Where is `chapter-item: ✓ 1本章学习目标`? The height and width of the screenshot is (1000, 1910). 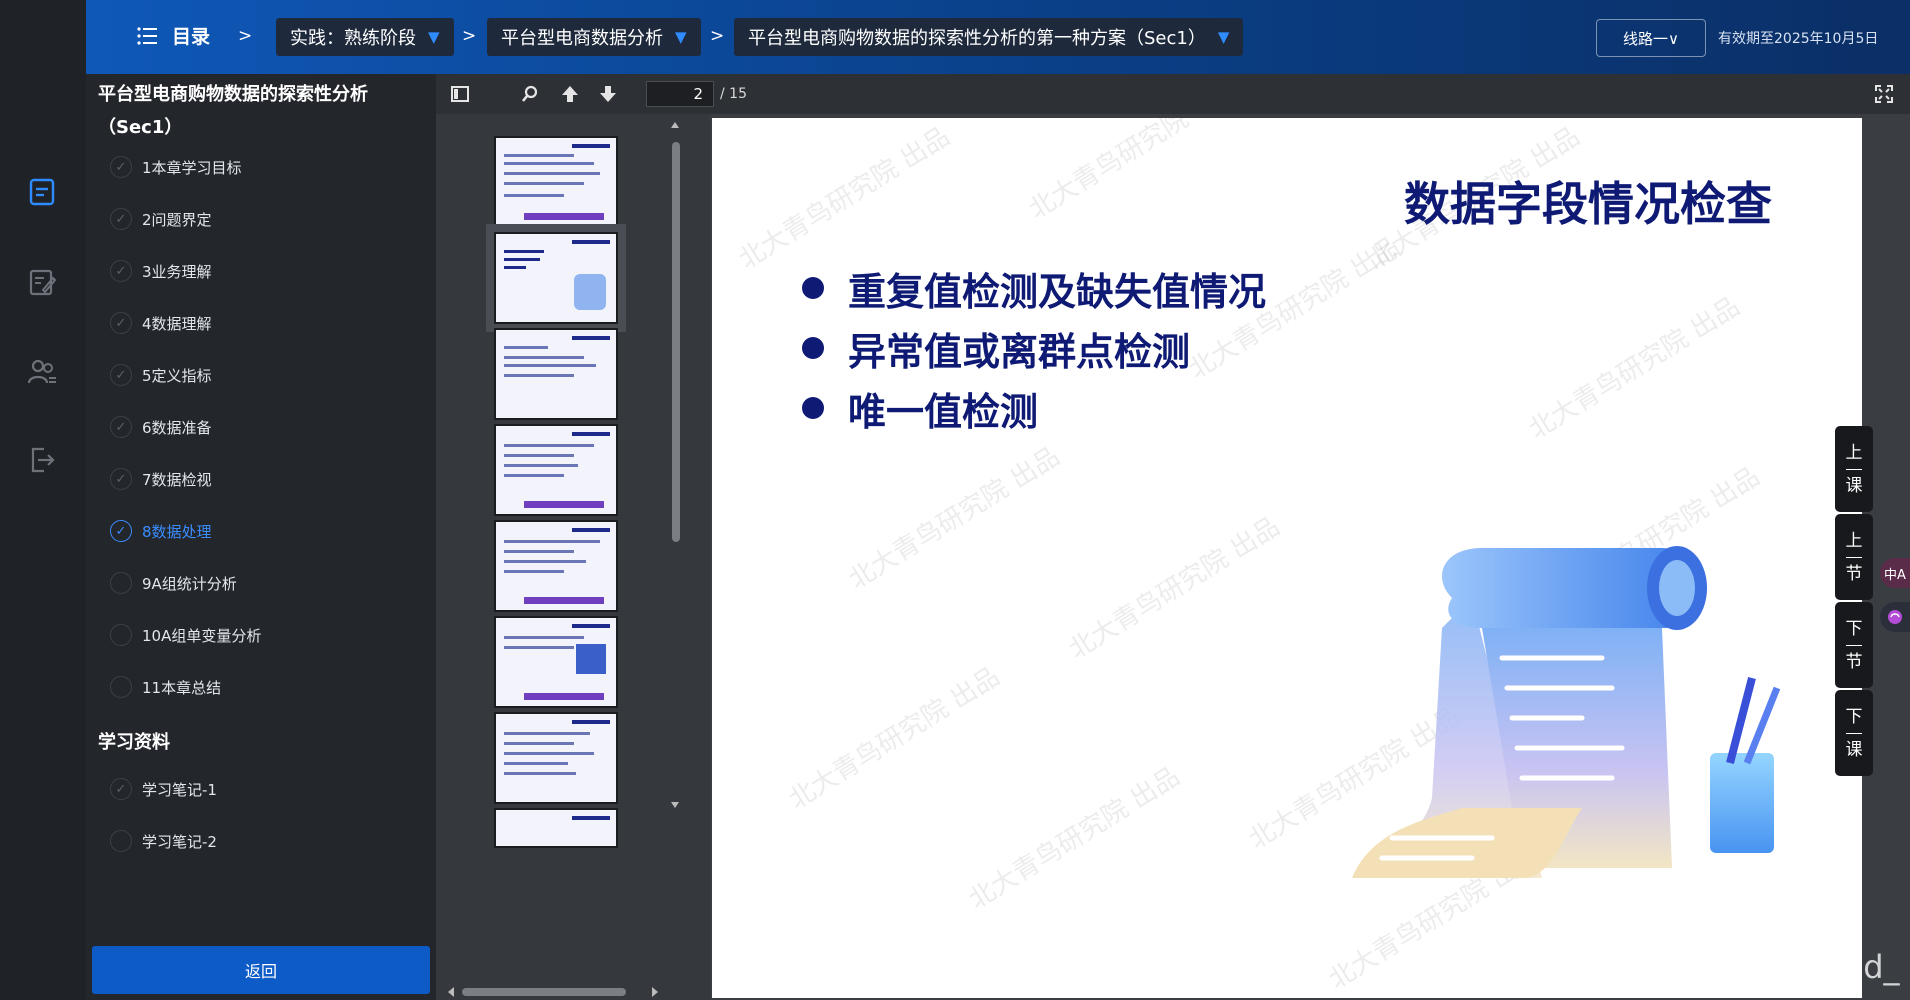 chapter-item: ✓ 1本章学习目标 is located at coordinates (176, 167).